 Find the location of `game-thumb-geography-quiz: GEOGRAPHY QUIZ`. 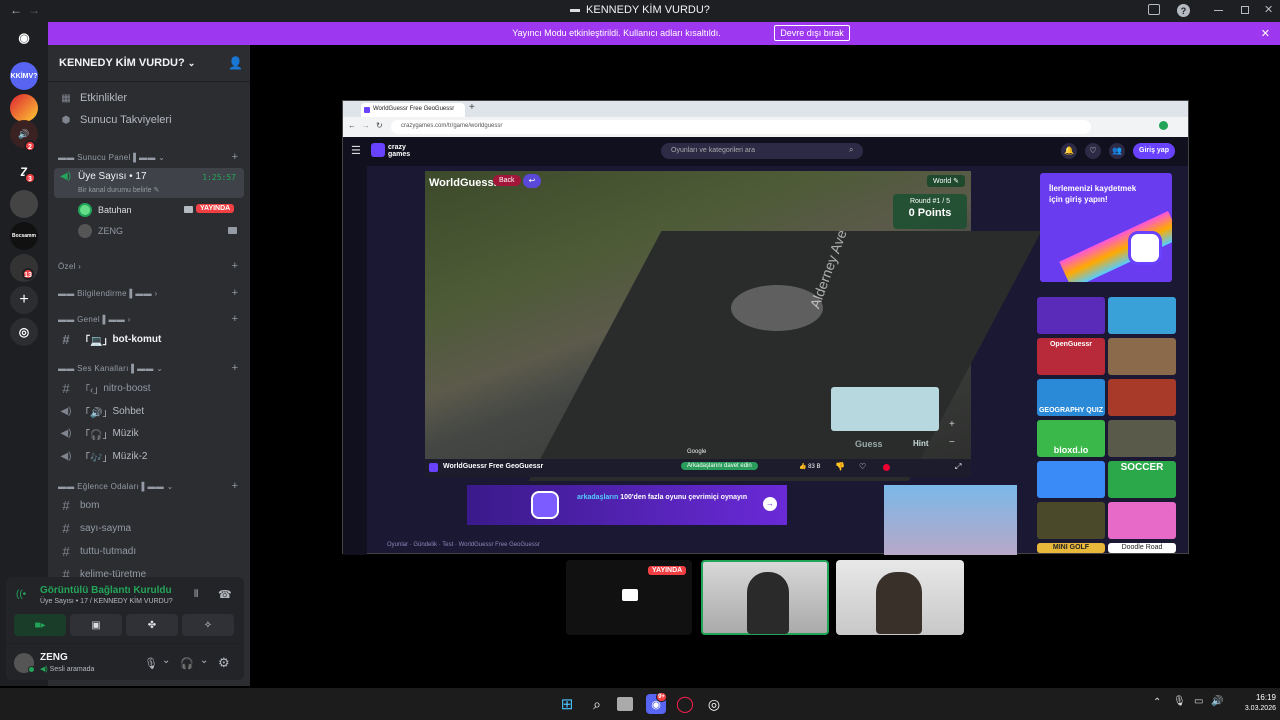

game-thumb-geography-quiz: GEOGRAPHY QUIZ is located at coordinates (1071, 397).